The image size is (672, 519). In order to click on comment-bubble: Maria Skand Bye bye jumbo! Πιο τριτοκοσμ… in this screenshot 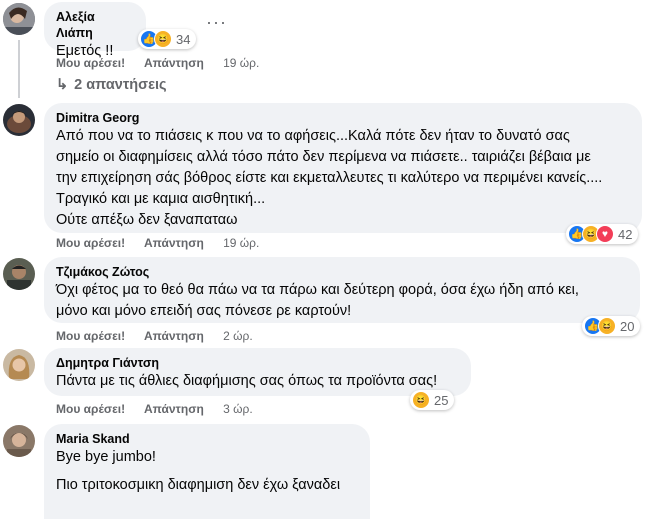, I will do `click(207, 471)`.